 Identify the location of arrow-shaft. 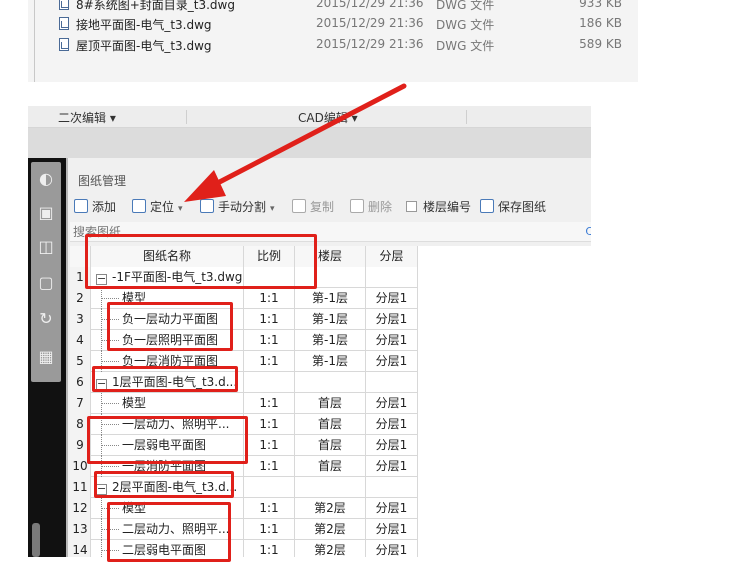
(306, 137).